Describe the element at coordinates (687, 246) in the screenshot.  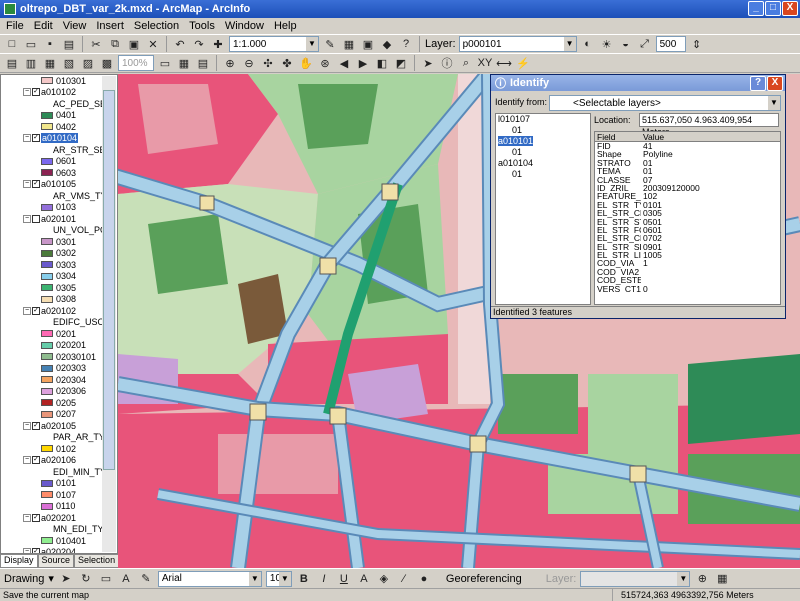
I see `table-row: EL_STR_SED0901` at that location.